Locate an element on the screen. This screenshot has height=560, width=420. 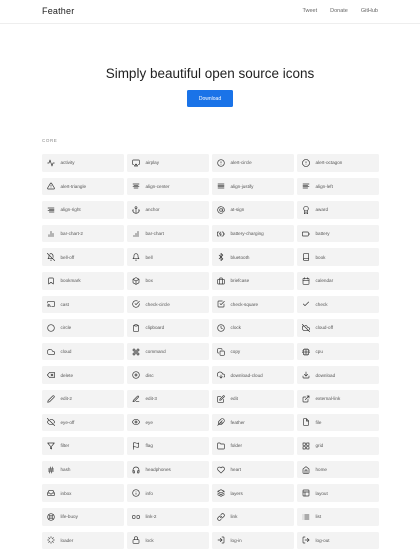
icon-tile-folder: folder is located at coordinates (253, 446).